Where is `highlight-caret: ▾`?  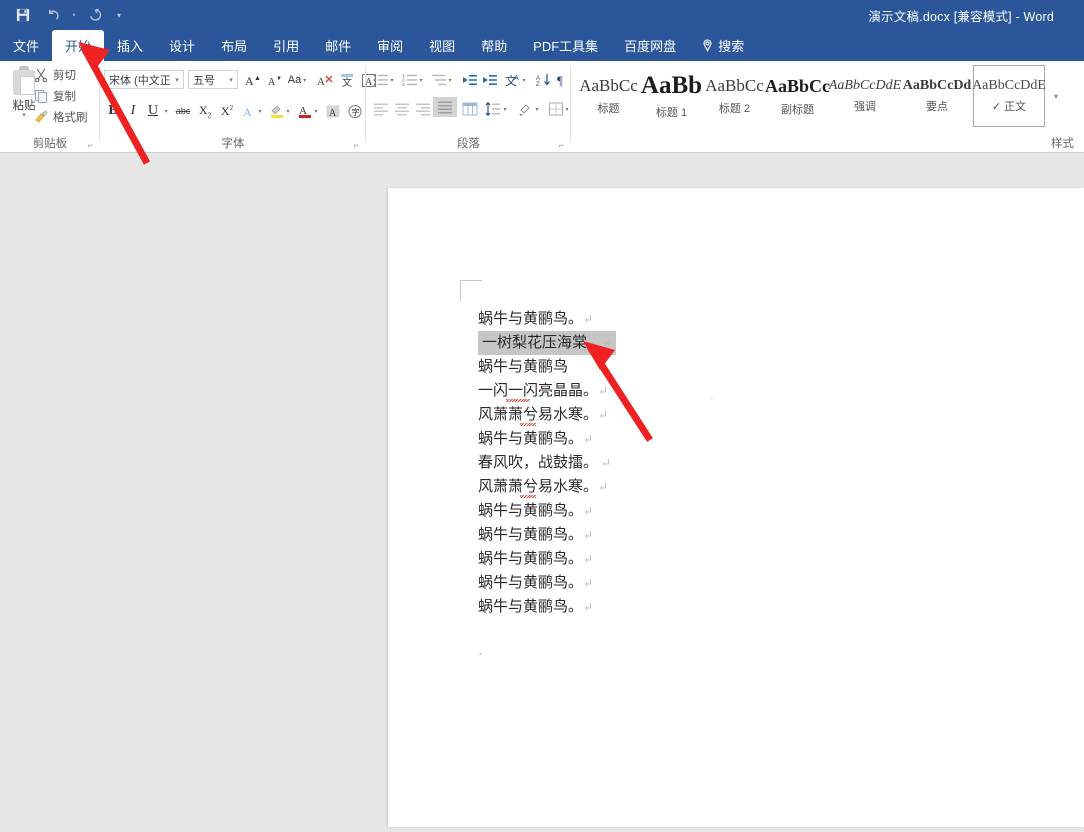
highlight-caret: ▾ is located at coordinates (288, 111).